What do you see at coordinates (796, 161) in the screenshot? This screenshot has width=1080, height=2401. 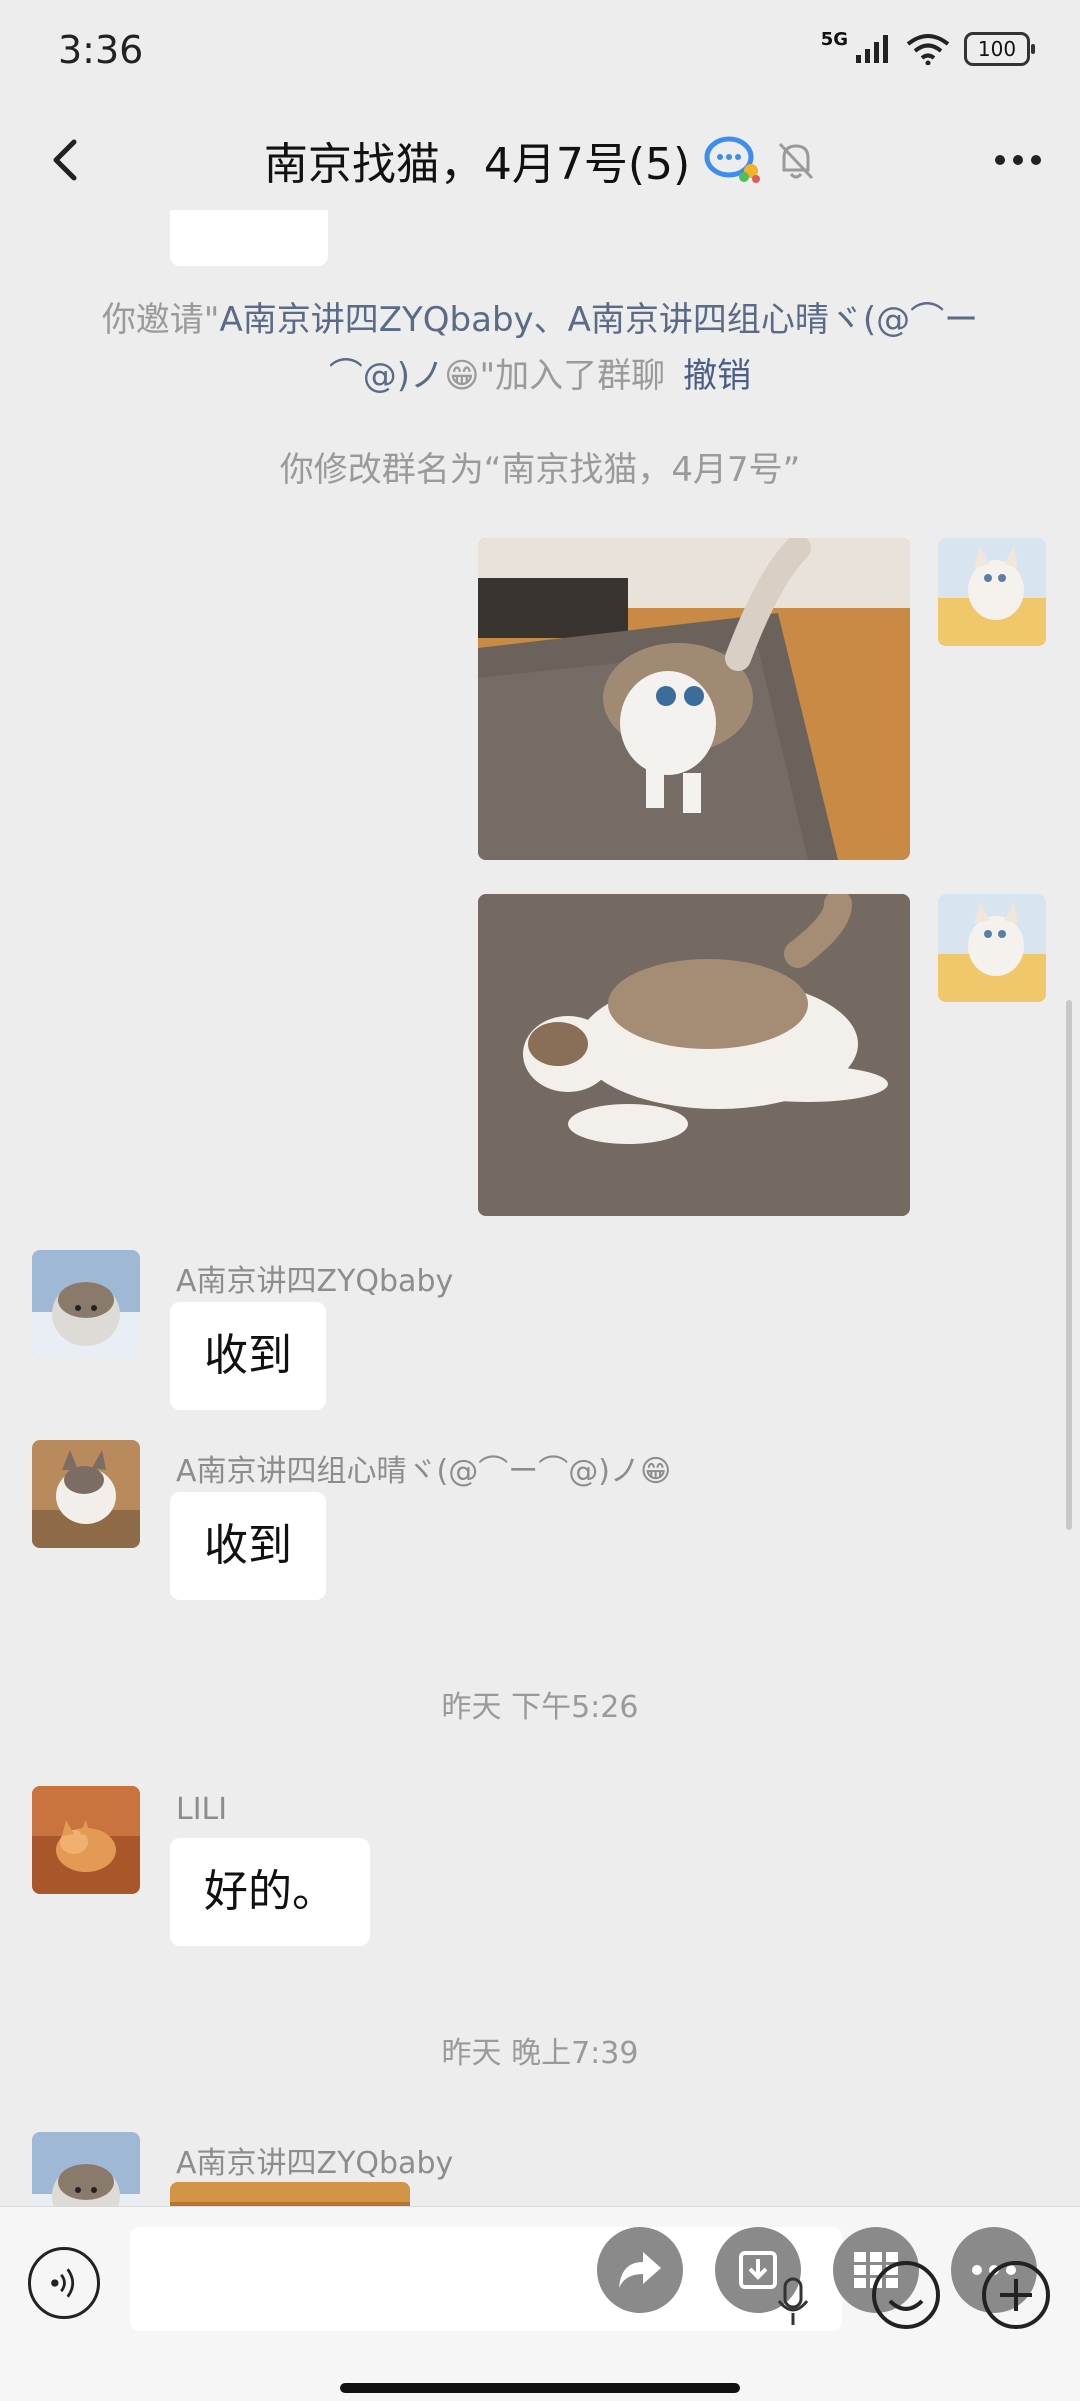 I see `bell-off-icon` at bounding box center [796, 161].